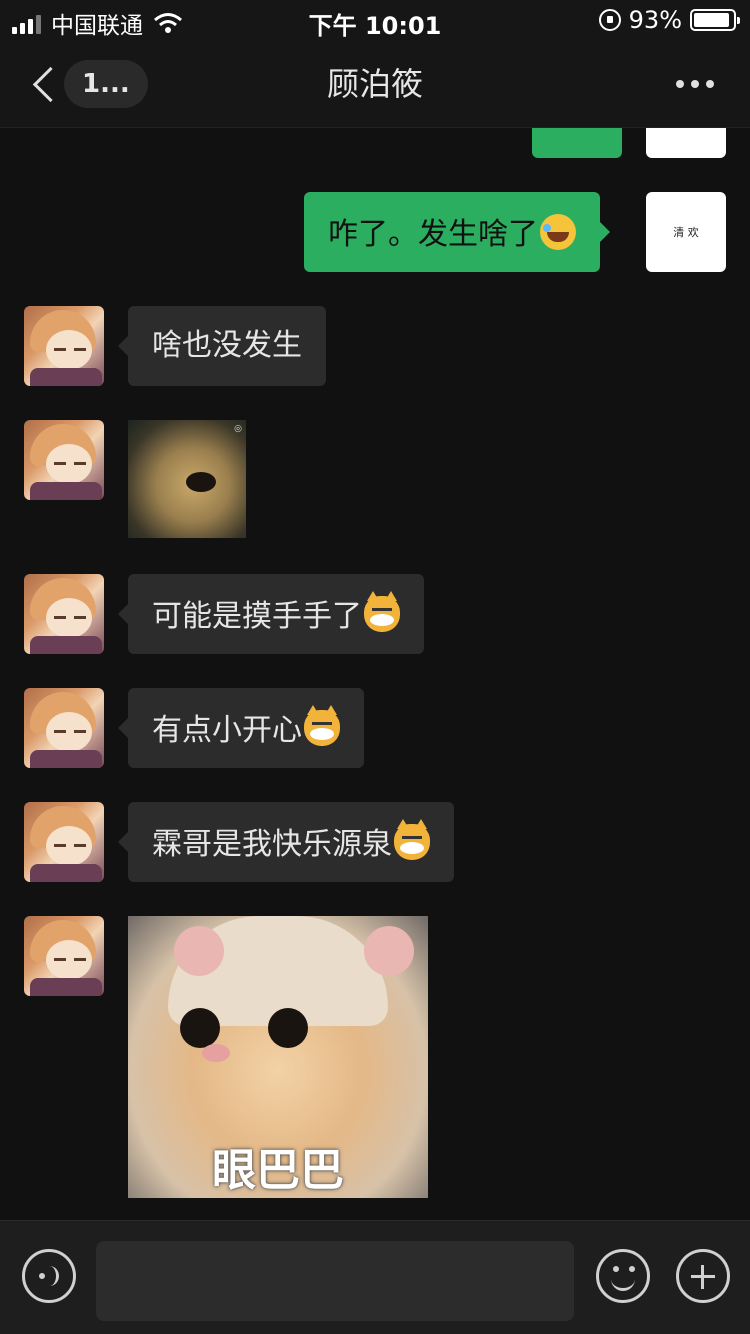 The image size is (750, 1334). Describe the element at coordinates (655, 20) in the screenshot. I see `battery-percent: 93%` at that location.